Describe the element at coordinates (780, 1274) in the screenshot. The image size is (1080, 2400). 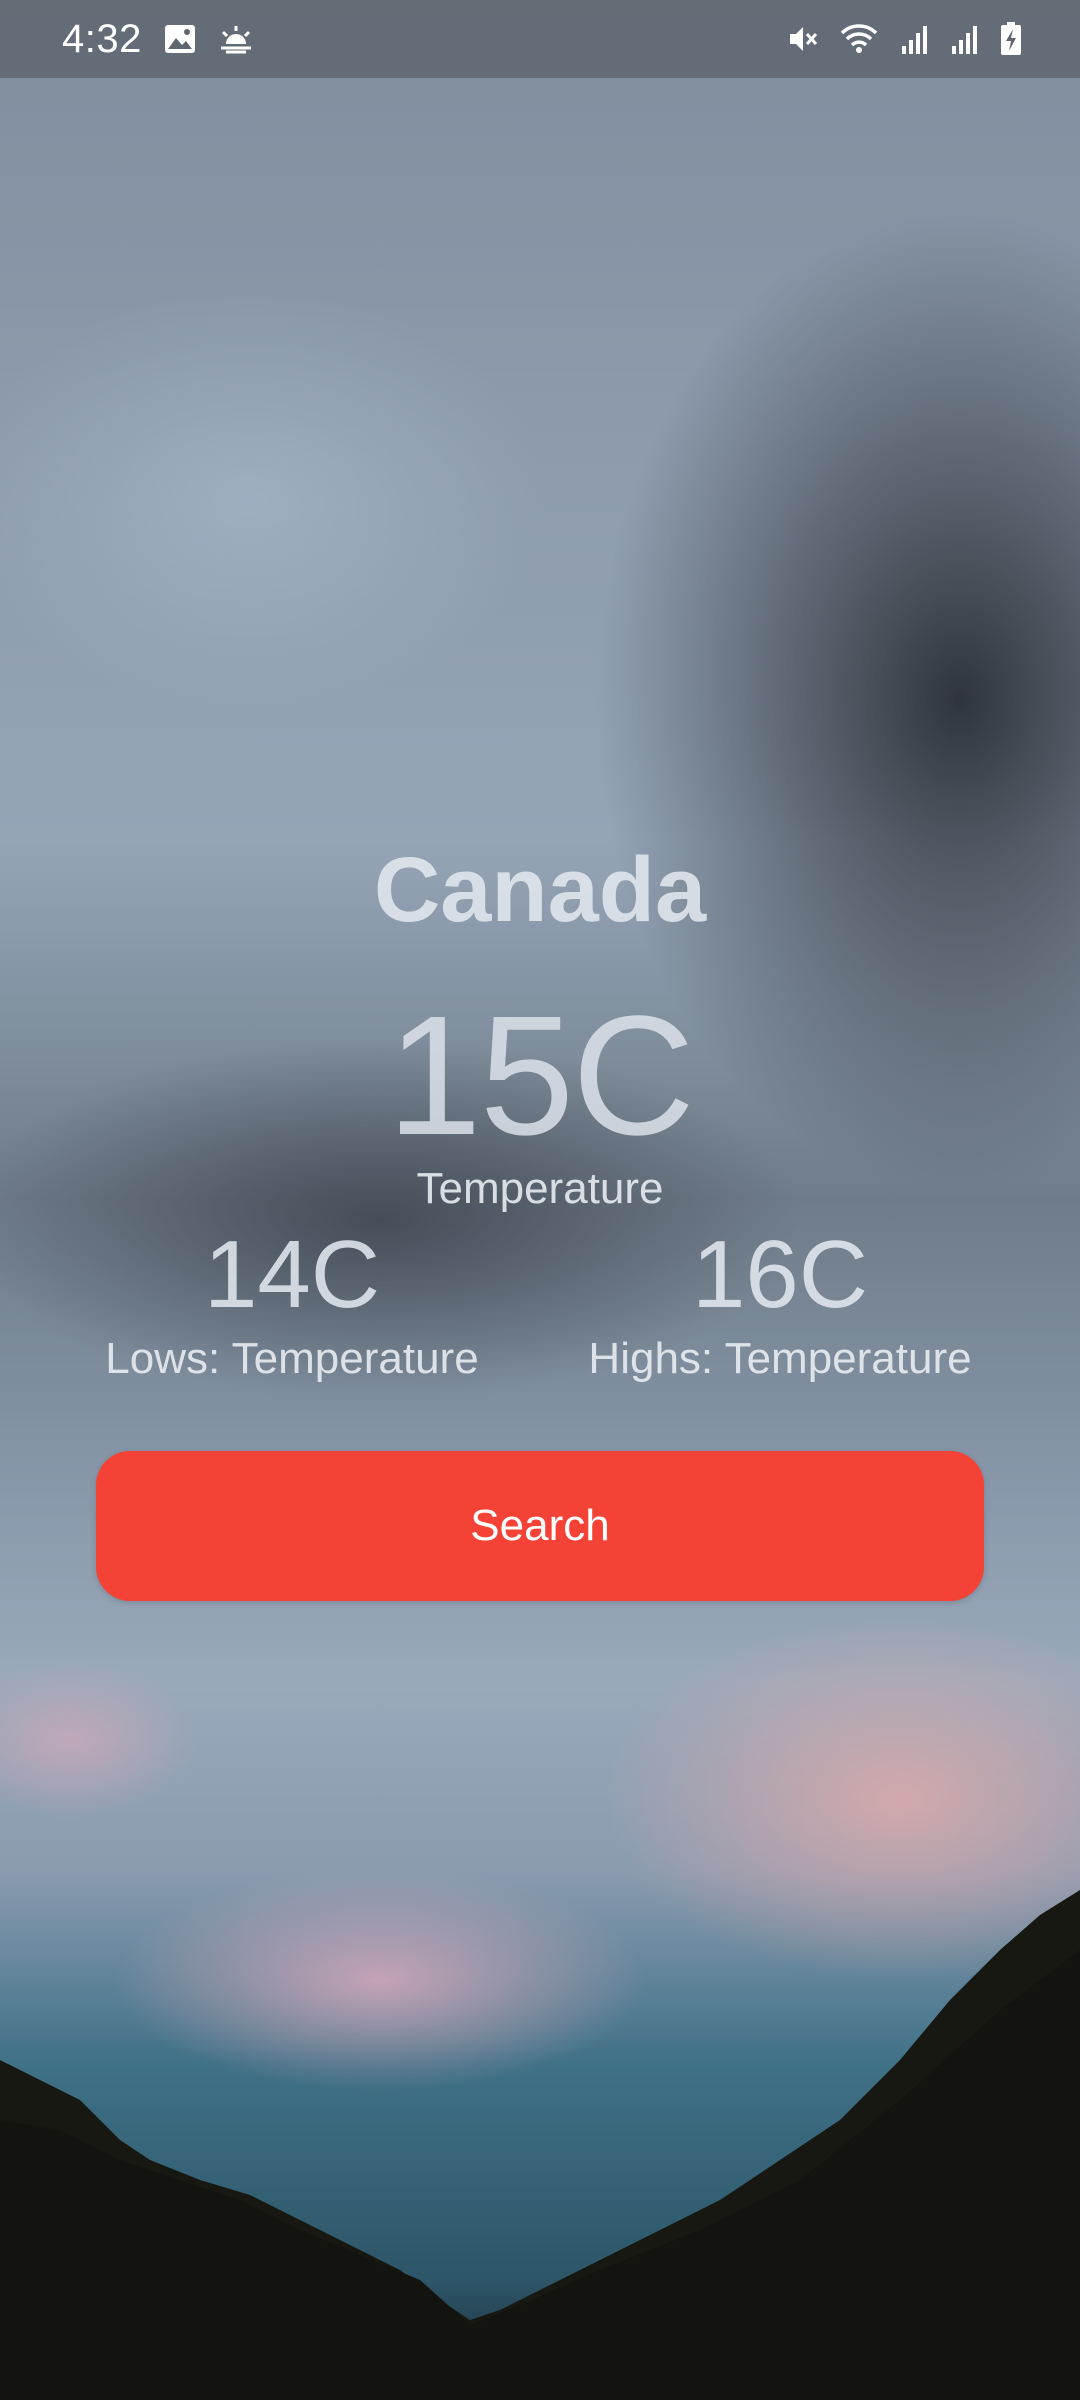
I see `high-temperature-value: 16C` at that location.